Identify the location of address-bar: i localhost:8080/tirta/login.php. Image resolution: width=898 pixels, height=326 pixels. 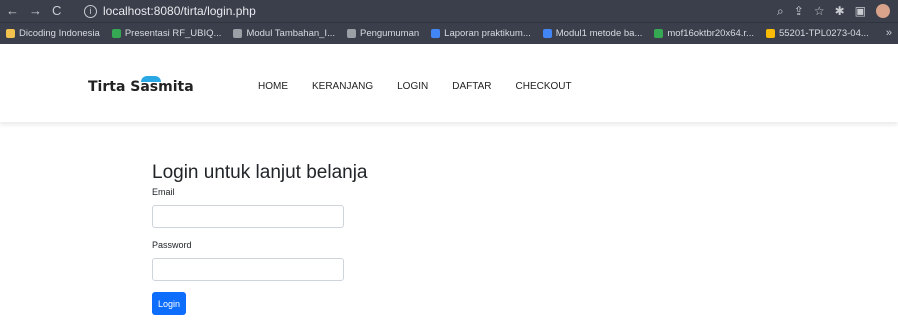
(170, 11).